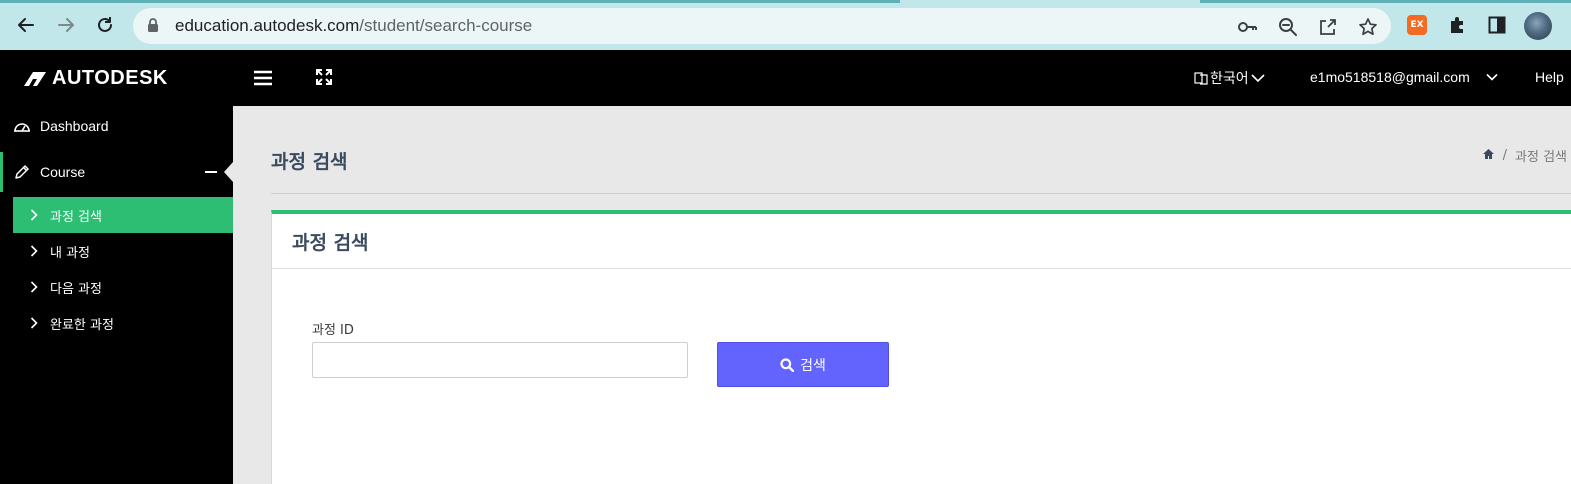 This screenshot has height=484, width=1571. I want to click on fullscreen-icon, so click(324, 77).